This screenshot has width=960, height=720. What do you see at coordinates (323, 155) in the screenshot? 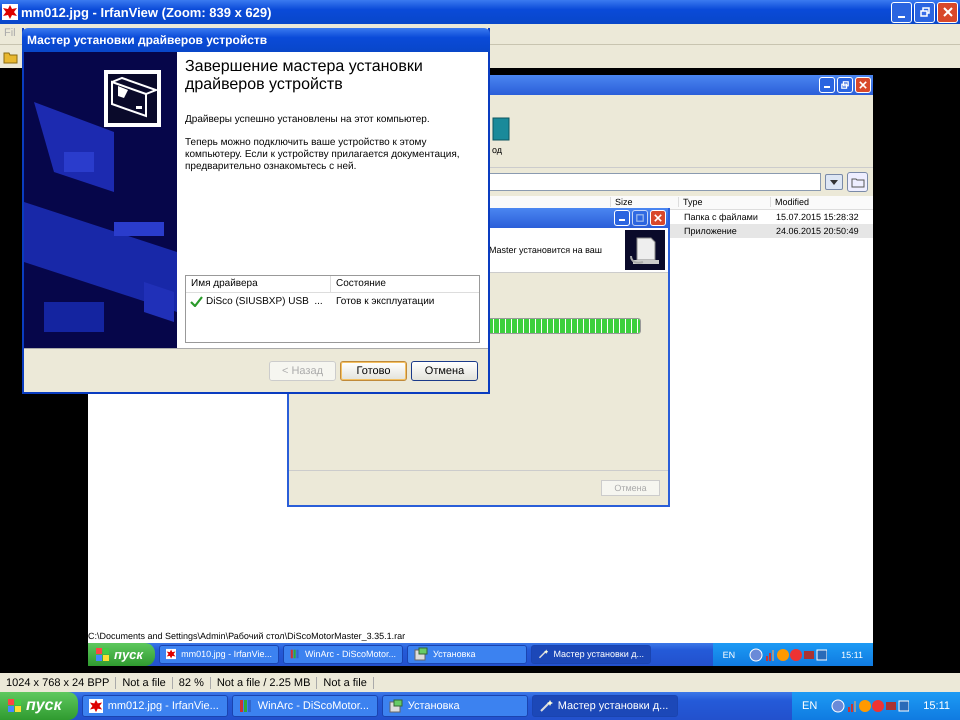
I see `wizard-text: Теперь можно подключить ваше устройство к этому компьютеру. Если к устройству прилагается документация, предварительно ознакомьтесь с ней.` at bounding box center [323, 155].